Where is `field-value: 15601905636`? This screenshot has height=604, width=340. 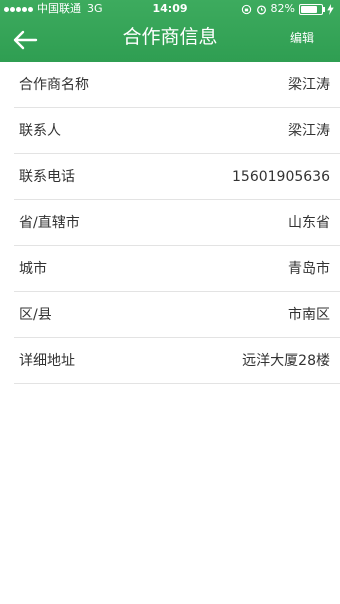 field-value: 15601905636 is located at coordinates (281, 177).